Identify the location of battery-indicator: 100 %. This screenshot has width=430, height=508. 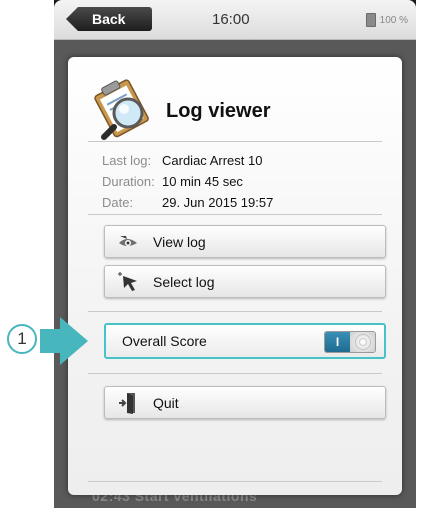
(386, 20).